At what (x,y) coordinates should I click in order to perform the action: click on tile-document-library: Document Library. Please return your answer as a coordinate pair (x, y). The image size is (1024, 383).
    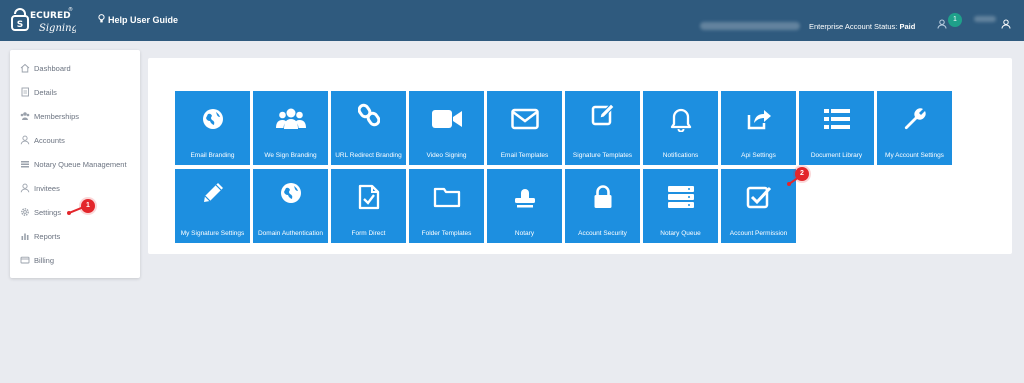
    Looking at the image, I should click on (836, 128).